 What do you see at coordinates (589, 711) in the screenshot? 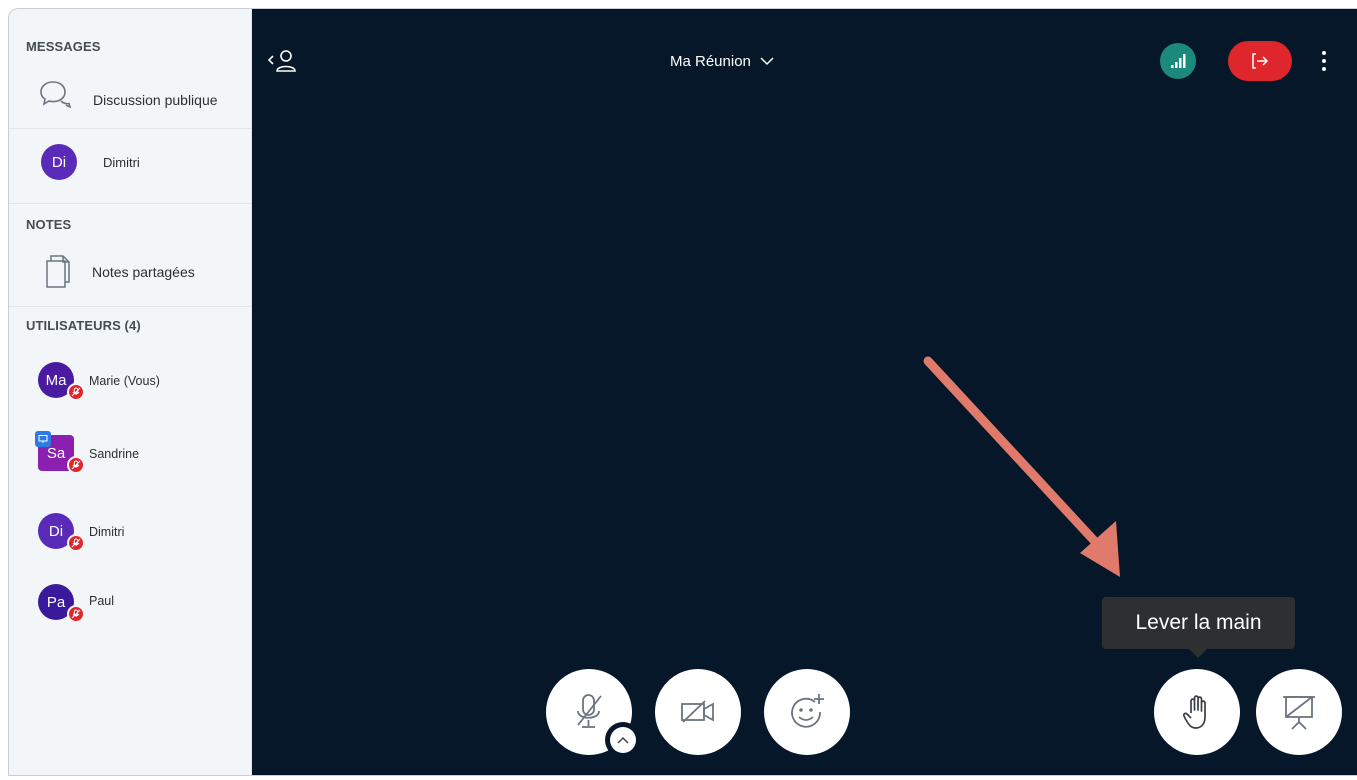
I see `microphone-muted-icon` at bounding box center [589, 711].